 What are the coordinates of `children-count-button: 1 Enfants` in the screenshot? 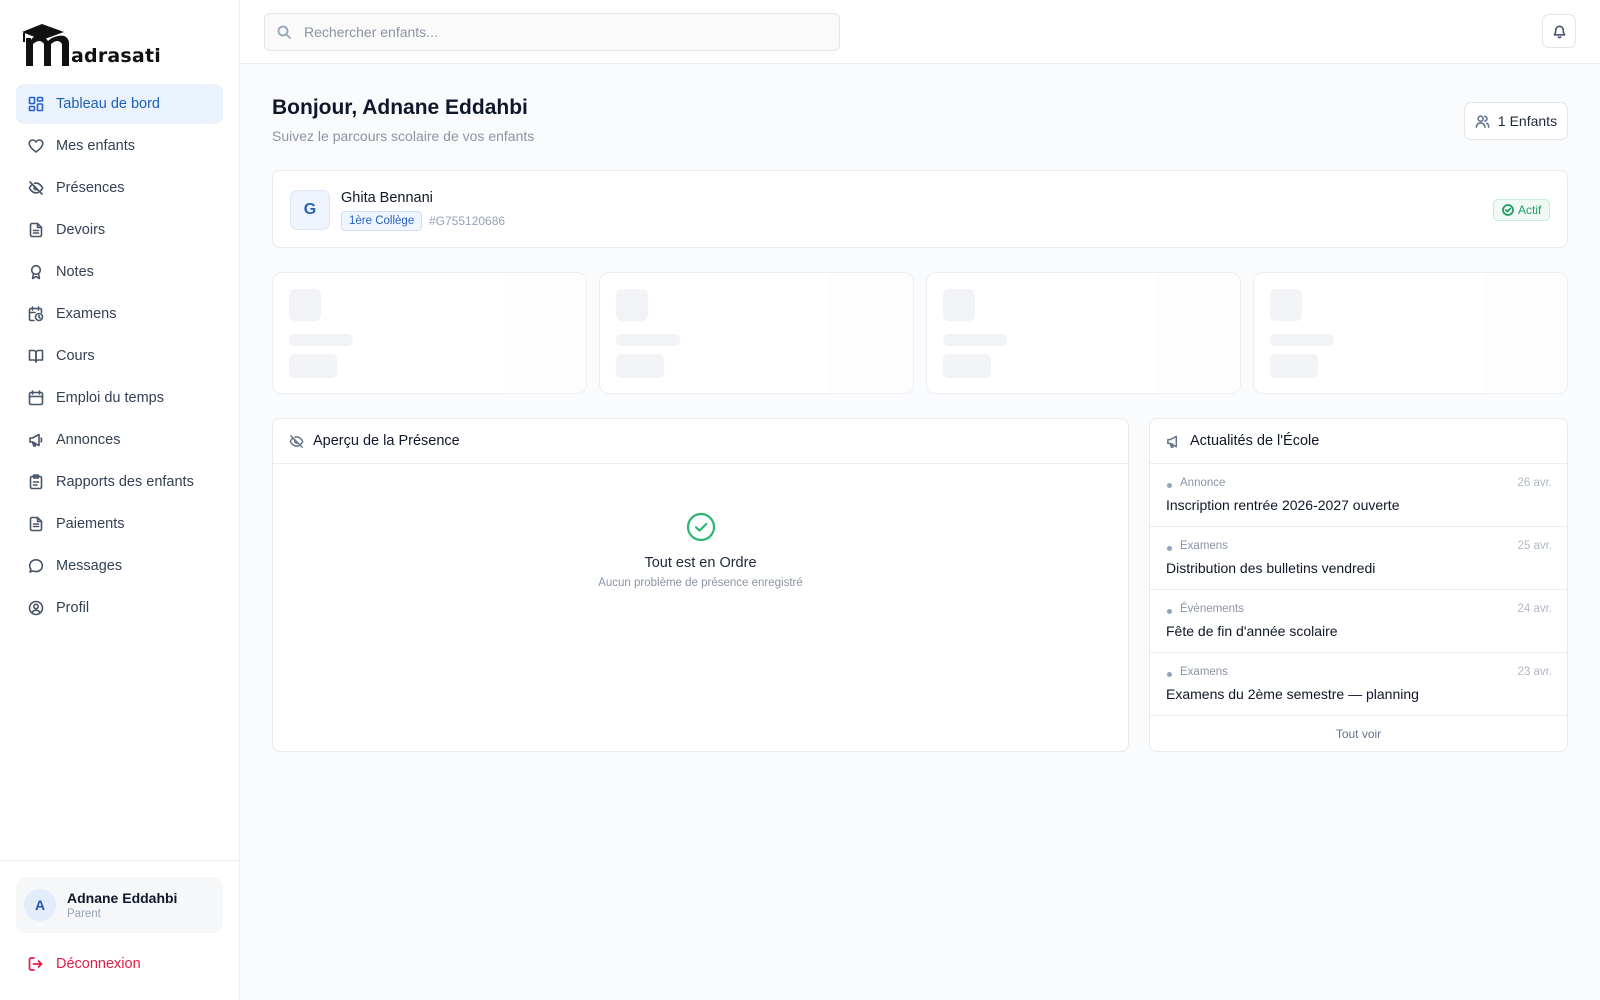 It's located at (1516, 121).